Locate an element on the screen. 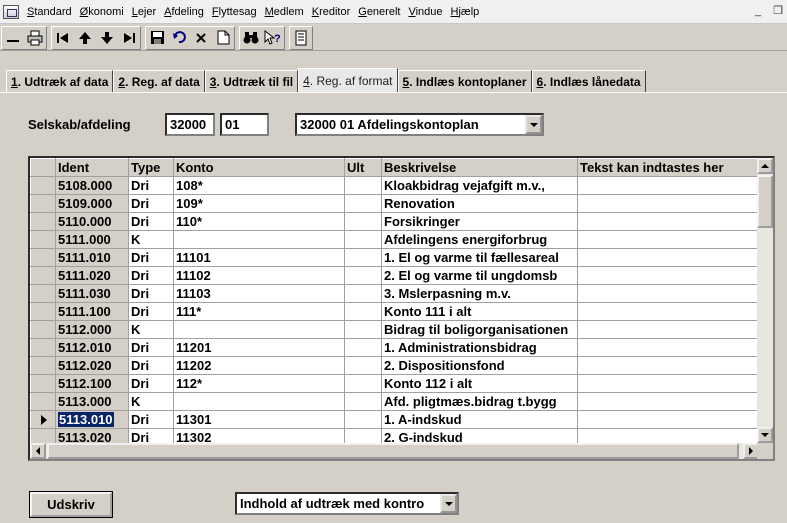  cell-ident: 5112.010 is located at coordinates (92, 347).